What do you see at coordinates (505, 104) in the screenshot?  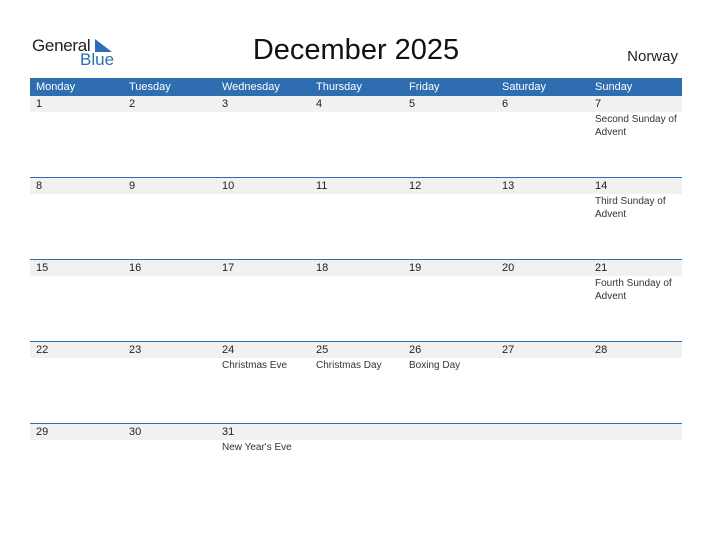 I see `day-number: 6` at bounding box center [505, 104].